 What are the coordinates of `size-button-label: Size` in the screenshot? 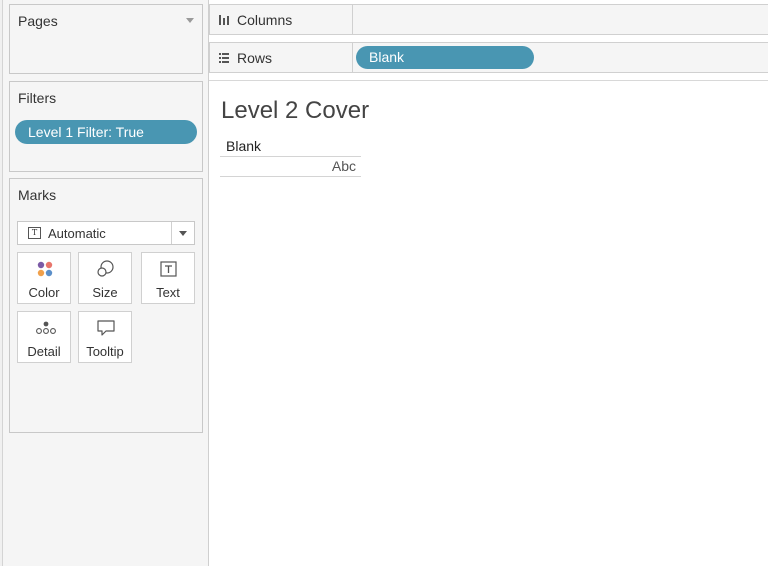 It's located at (105, 292).